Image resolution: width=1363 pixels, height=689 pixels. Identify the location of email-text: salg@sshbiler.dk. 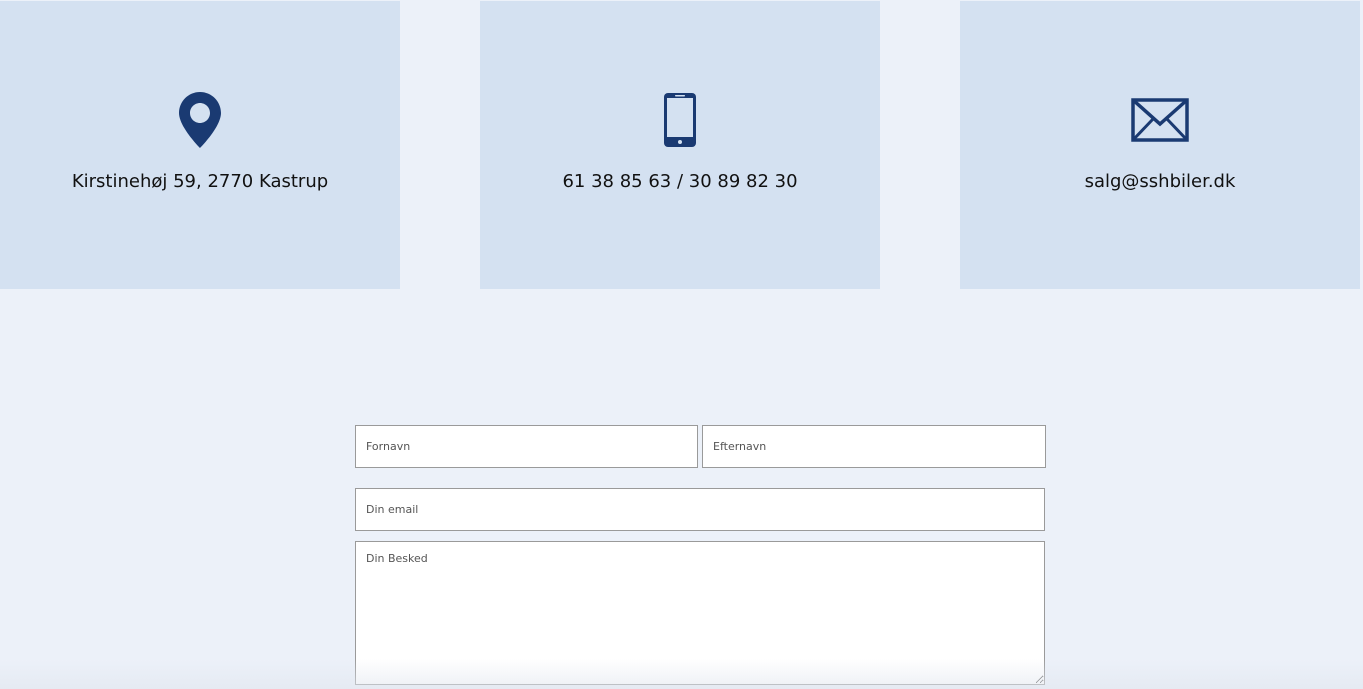
(1160, 181).